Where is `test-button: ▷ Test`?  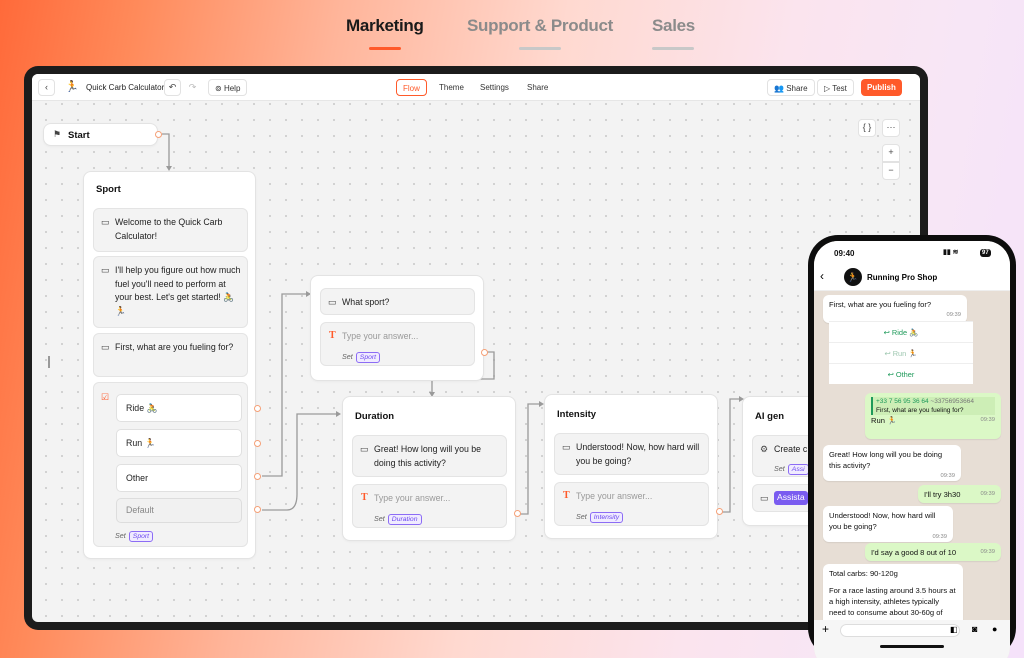
test-button: ▷ Test is located at coordinates (835, 87).